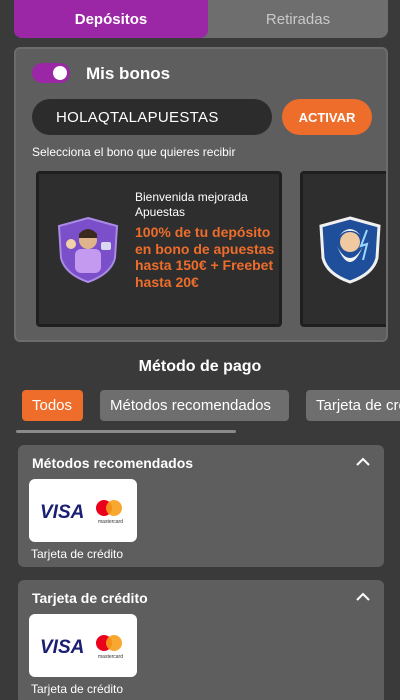 Image resolution: width=400 pixels, height=700 pixels. I want to click on character-shield-icon, so click(88, 250).